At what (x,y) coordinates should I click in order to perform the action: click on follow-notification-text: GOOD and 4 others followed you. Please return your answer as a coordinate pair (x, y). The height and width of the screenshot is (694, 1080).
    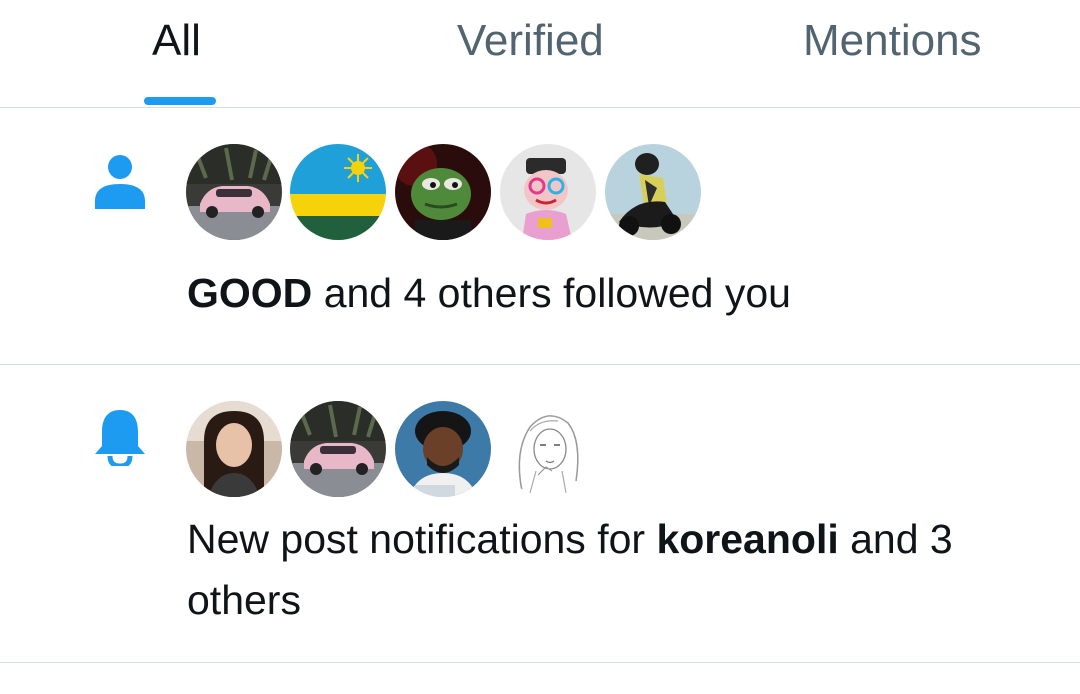
    Looking at the image, I should click on (617, 293).